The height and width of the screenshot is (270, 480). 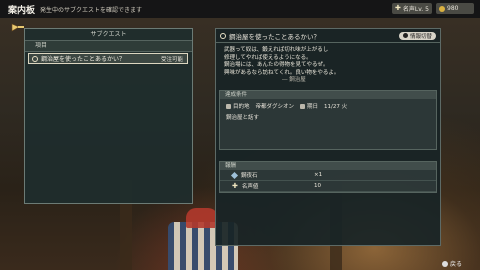 I want to click on description-line: 修理してやれば使えるようになる。, so click(x=268, y=57).